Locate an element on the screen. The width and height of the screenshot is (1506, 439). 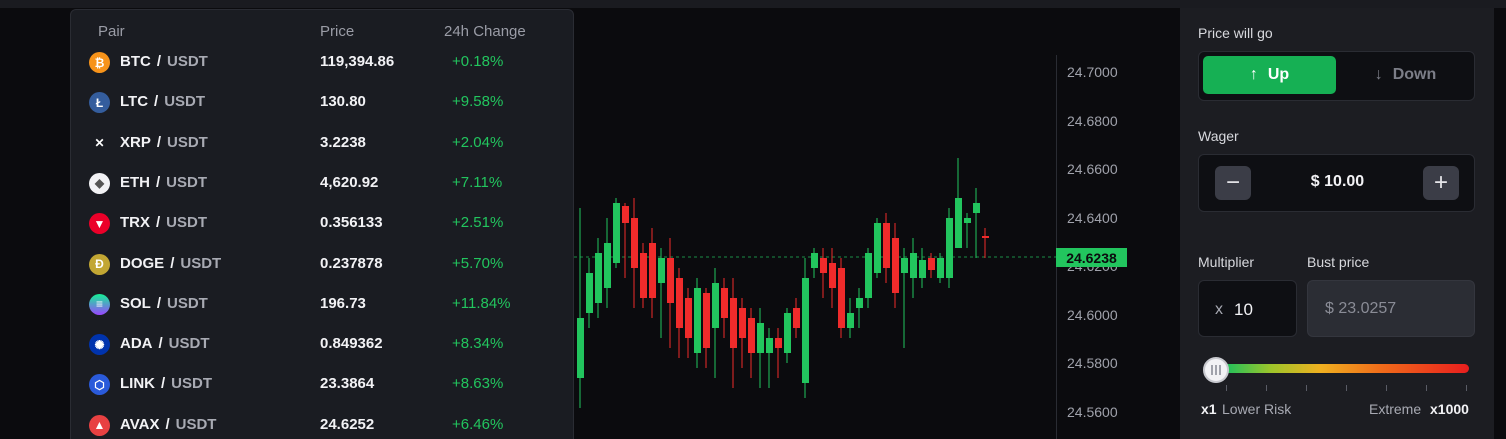
pair-change: +11.84% is located at coordinates (481, 303).